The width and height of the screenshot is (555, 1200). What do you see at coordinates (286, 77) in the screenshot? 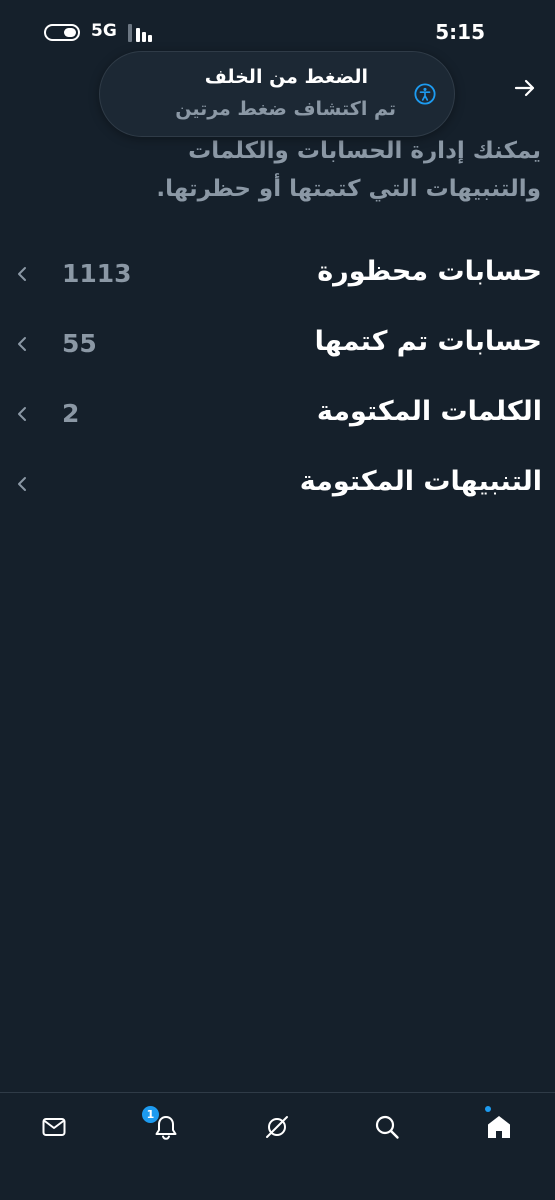
I see `toast-title: الضغط من الخلف` at bounding box center [286, 77].